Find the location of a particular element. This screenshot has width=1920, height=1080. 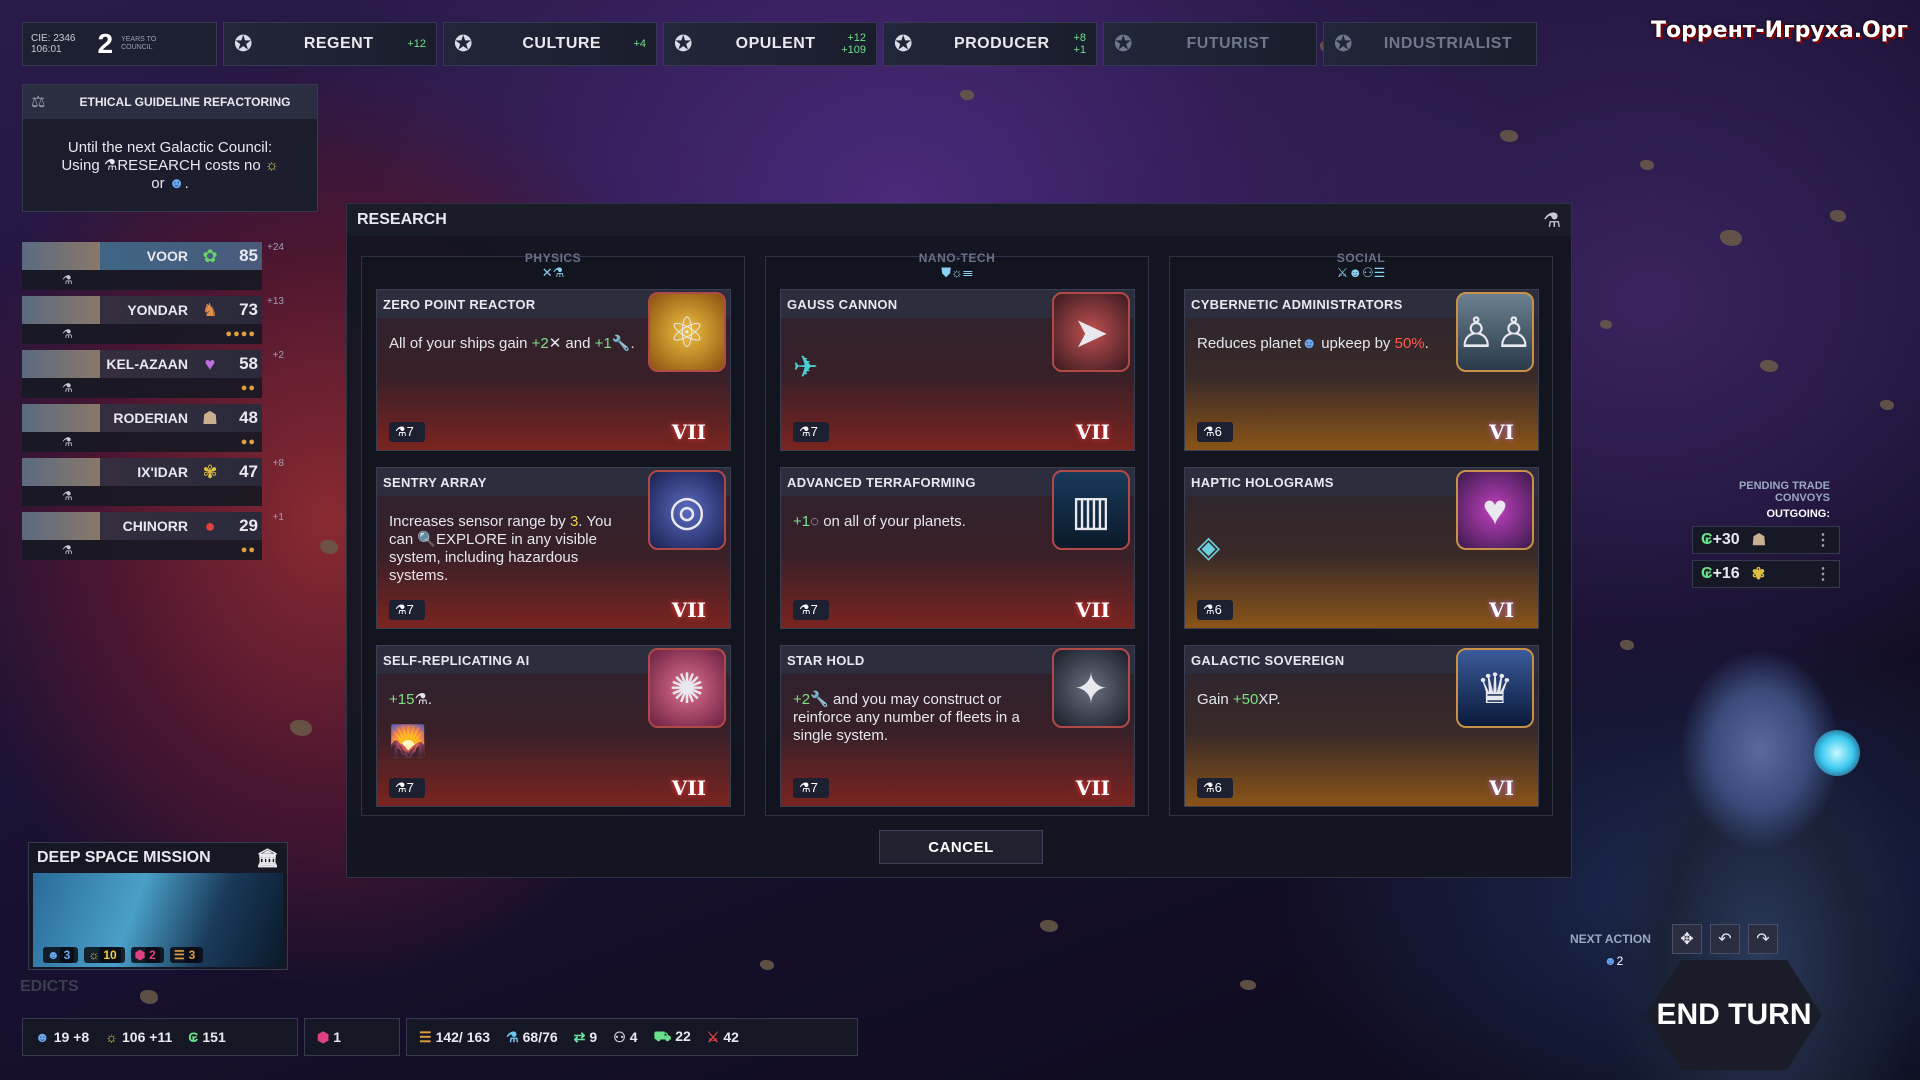

card-cost: ⚗6 is located at coordinates (1215, 432).